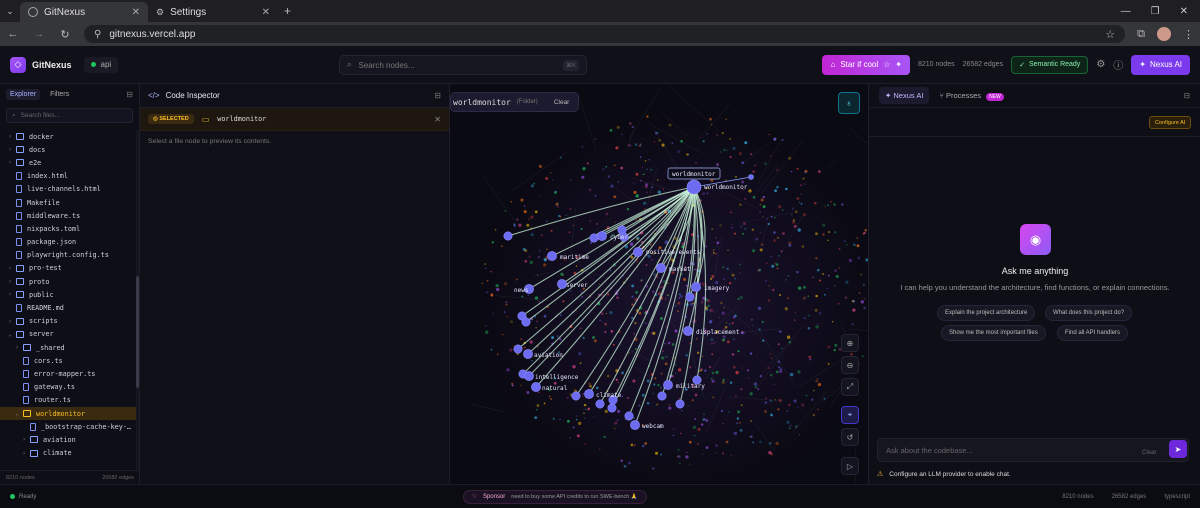 The image size is (1200, 508). I want to click on tree-folder: › _shared, so click(68, 347).